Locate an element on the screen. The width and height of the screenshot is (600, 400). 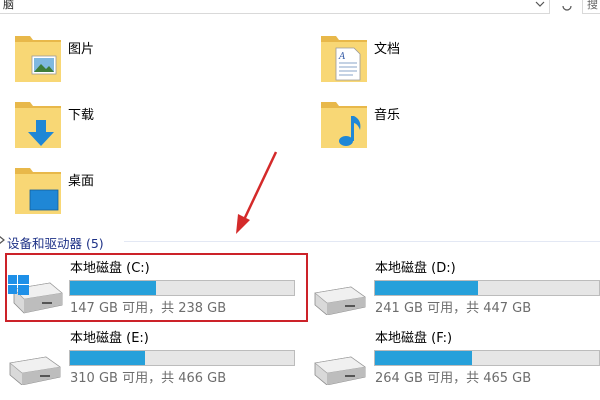
folder-label: 下载 is located at coordinates (81, 115).